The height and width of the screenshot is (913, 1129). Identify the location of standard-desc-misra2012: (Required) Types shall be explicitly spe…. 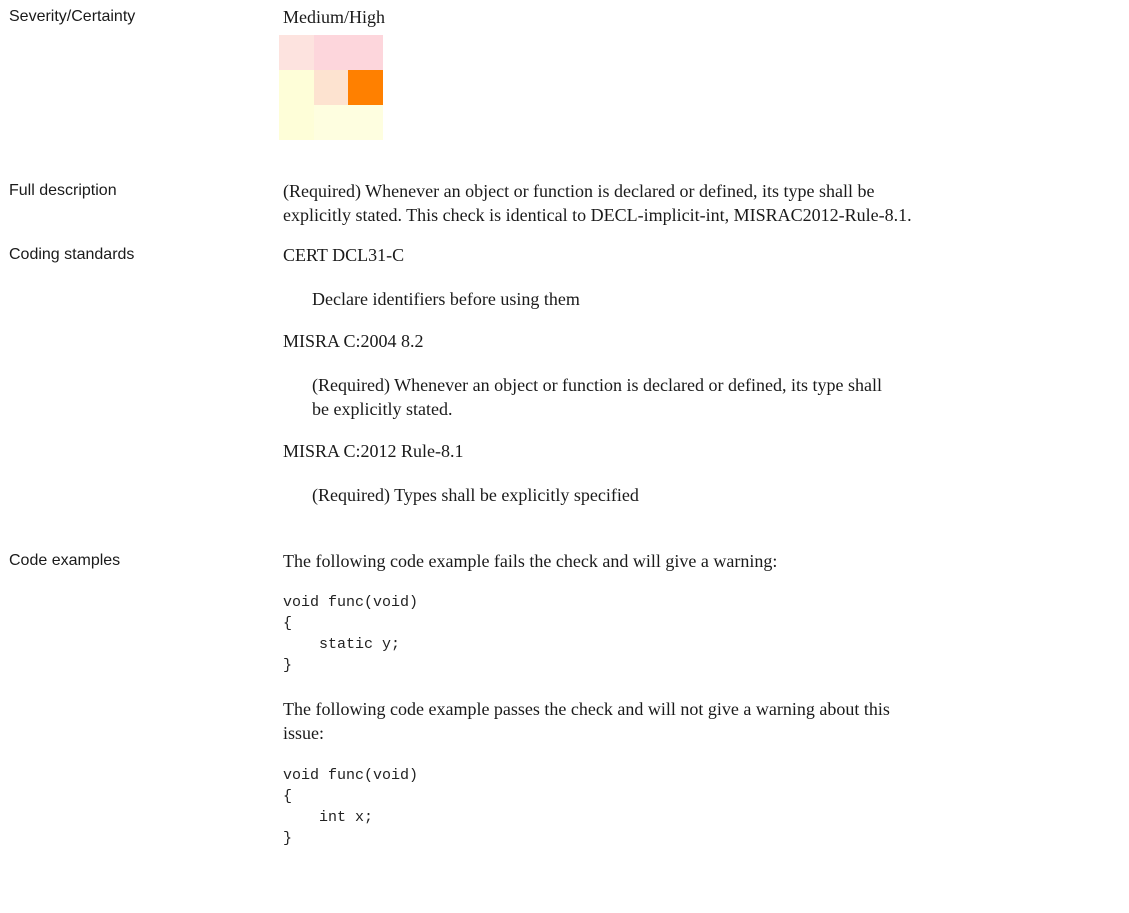
(475, 495).